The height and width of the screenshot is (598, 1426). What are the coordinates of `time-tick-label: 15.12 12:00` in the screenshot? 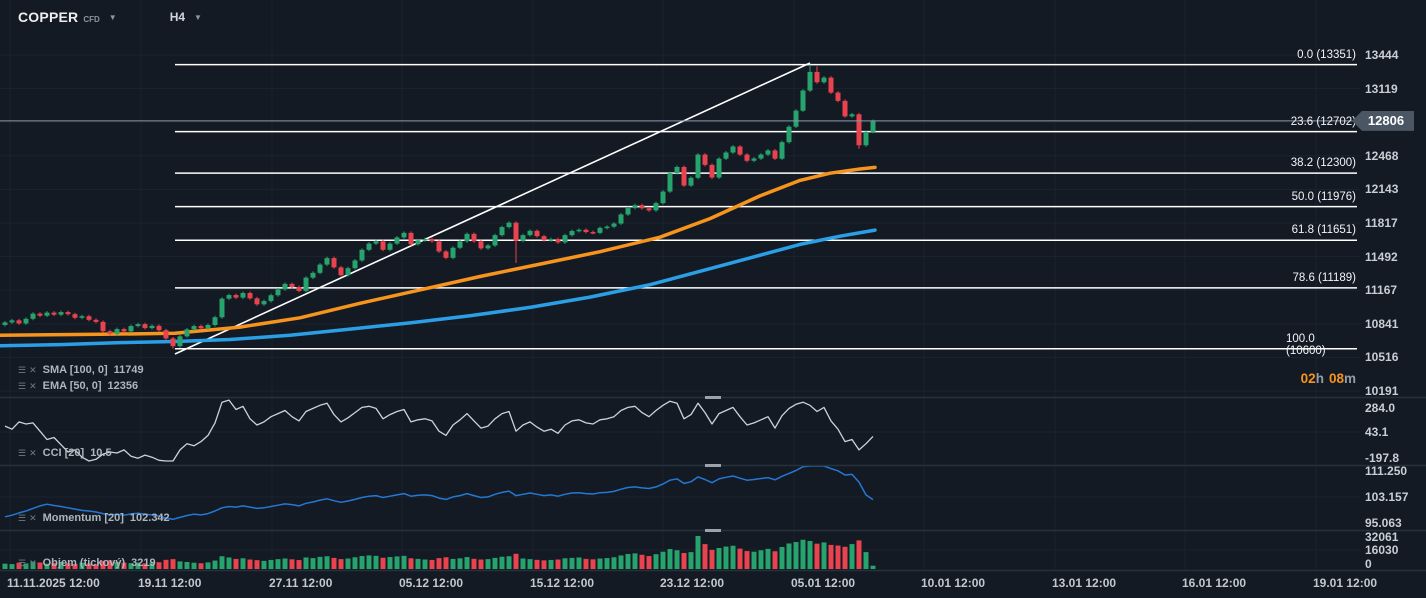 It's located at (562, 583).